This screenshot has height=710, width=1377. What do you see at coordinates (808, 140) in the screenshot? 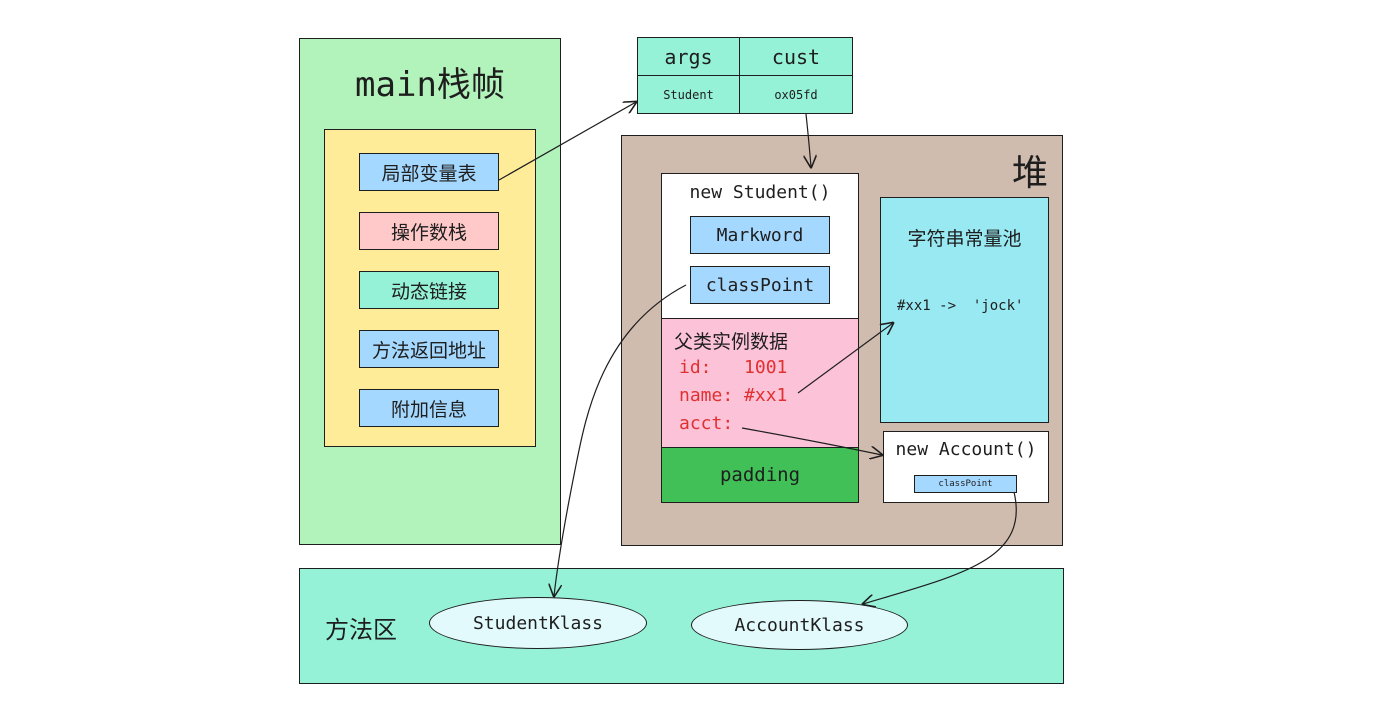
I see `arrow-cust-to-student` at bounding box center [808, 140].